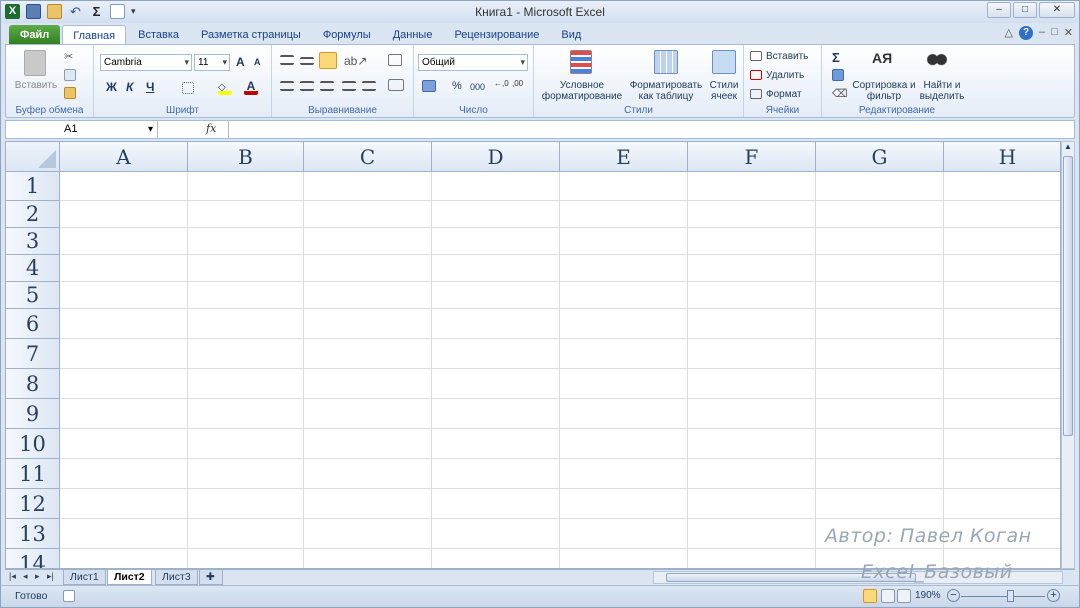 The width and height of the screenshot is (1080, 608). Describe the element at coordinates (35, 63) in the screenshot. I see `paste-icon` at that location.